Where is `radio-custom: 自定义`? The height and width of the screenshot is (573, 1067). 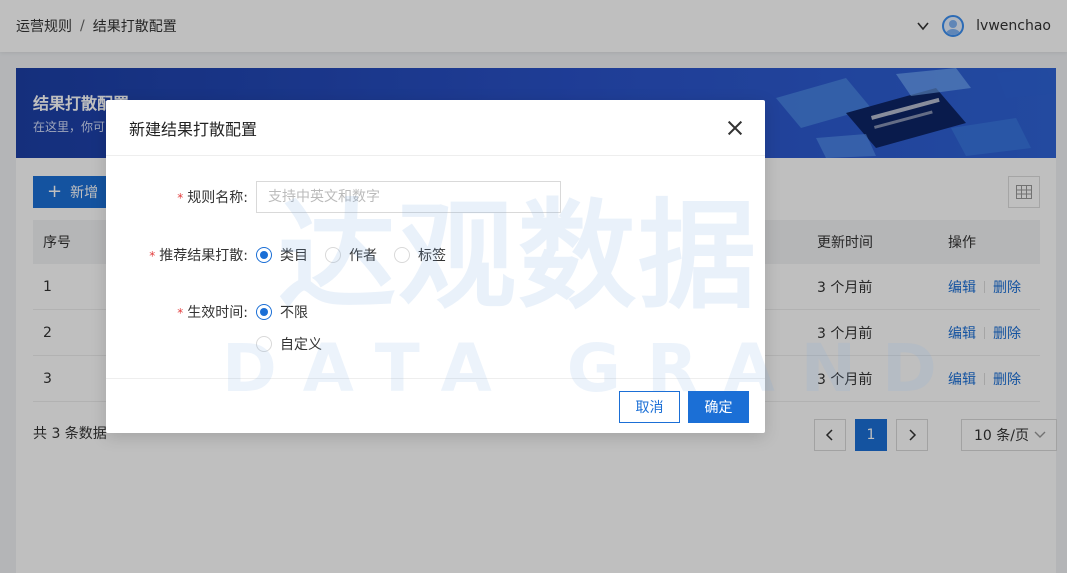 radio-custom: 自定义 is located at coordinates (289, 344).